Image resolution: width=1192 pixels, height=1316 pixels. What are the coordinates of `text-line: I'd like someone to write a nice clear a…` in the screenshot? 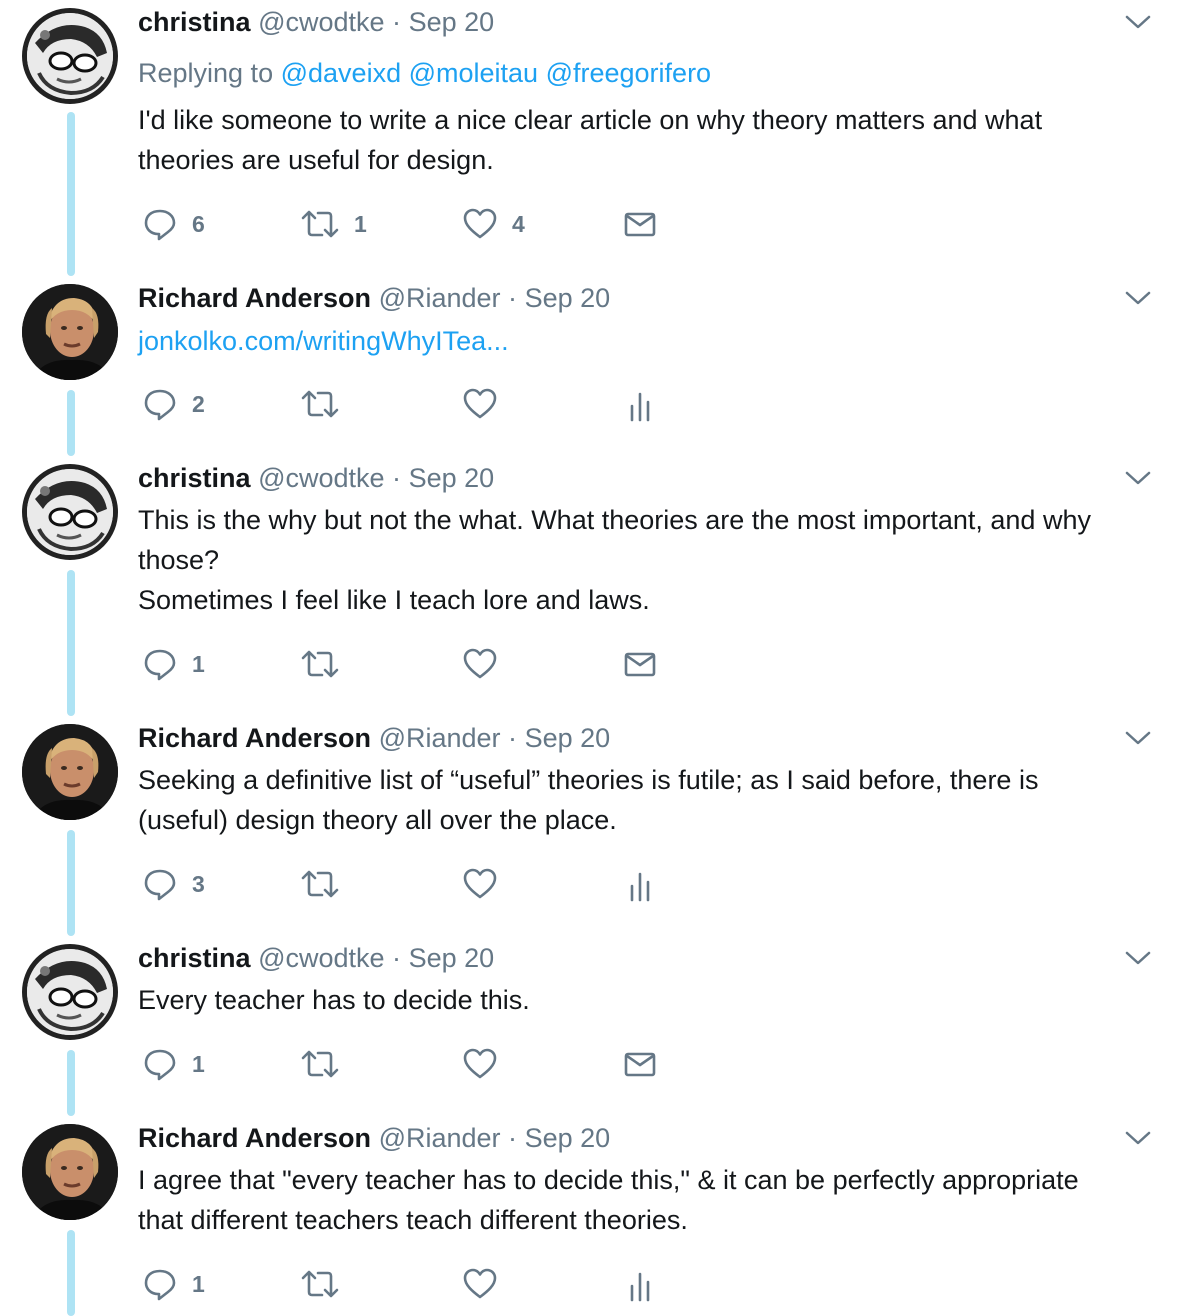 It's located at (590, 120).